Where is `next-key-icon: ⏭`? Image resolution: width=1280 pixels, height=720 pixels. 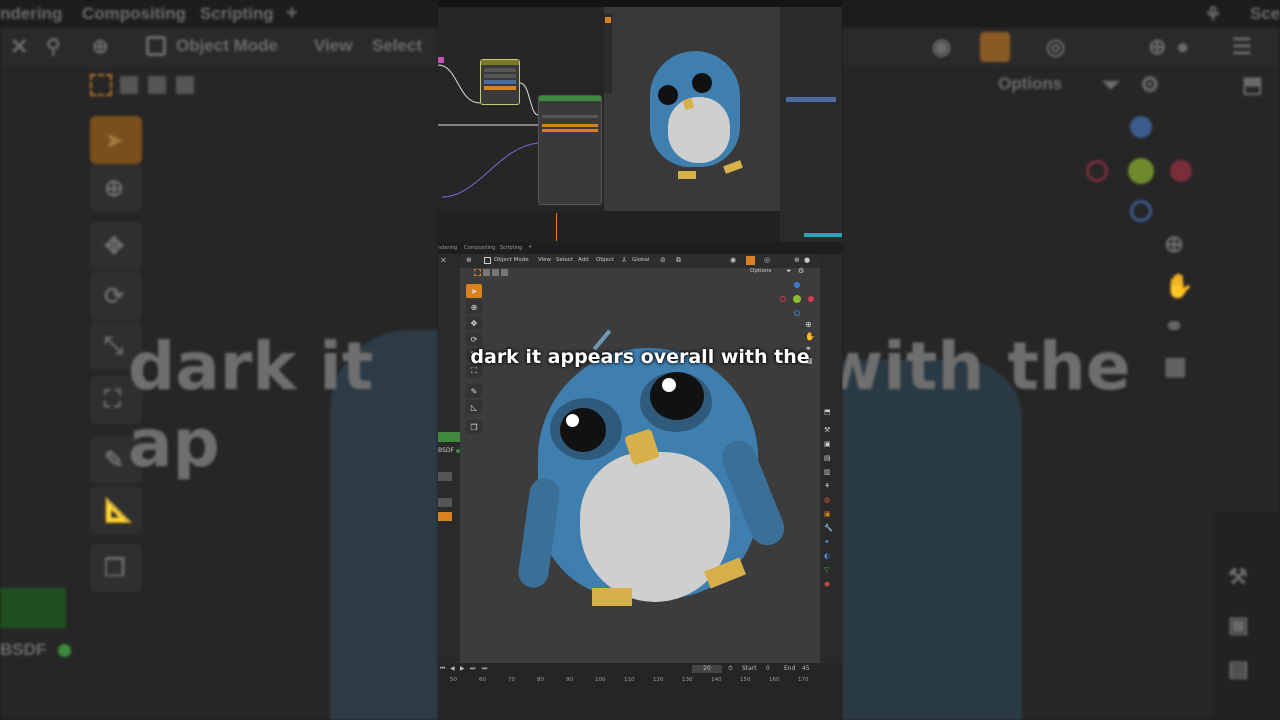
next-key-icon: ⏭ is located at coordinates (472, 669).